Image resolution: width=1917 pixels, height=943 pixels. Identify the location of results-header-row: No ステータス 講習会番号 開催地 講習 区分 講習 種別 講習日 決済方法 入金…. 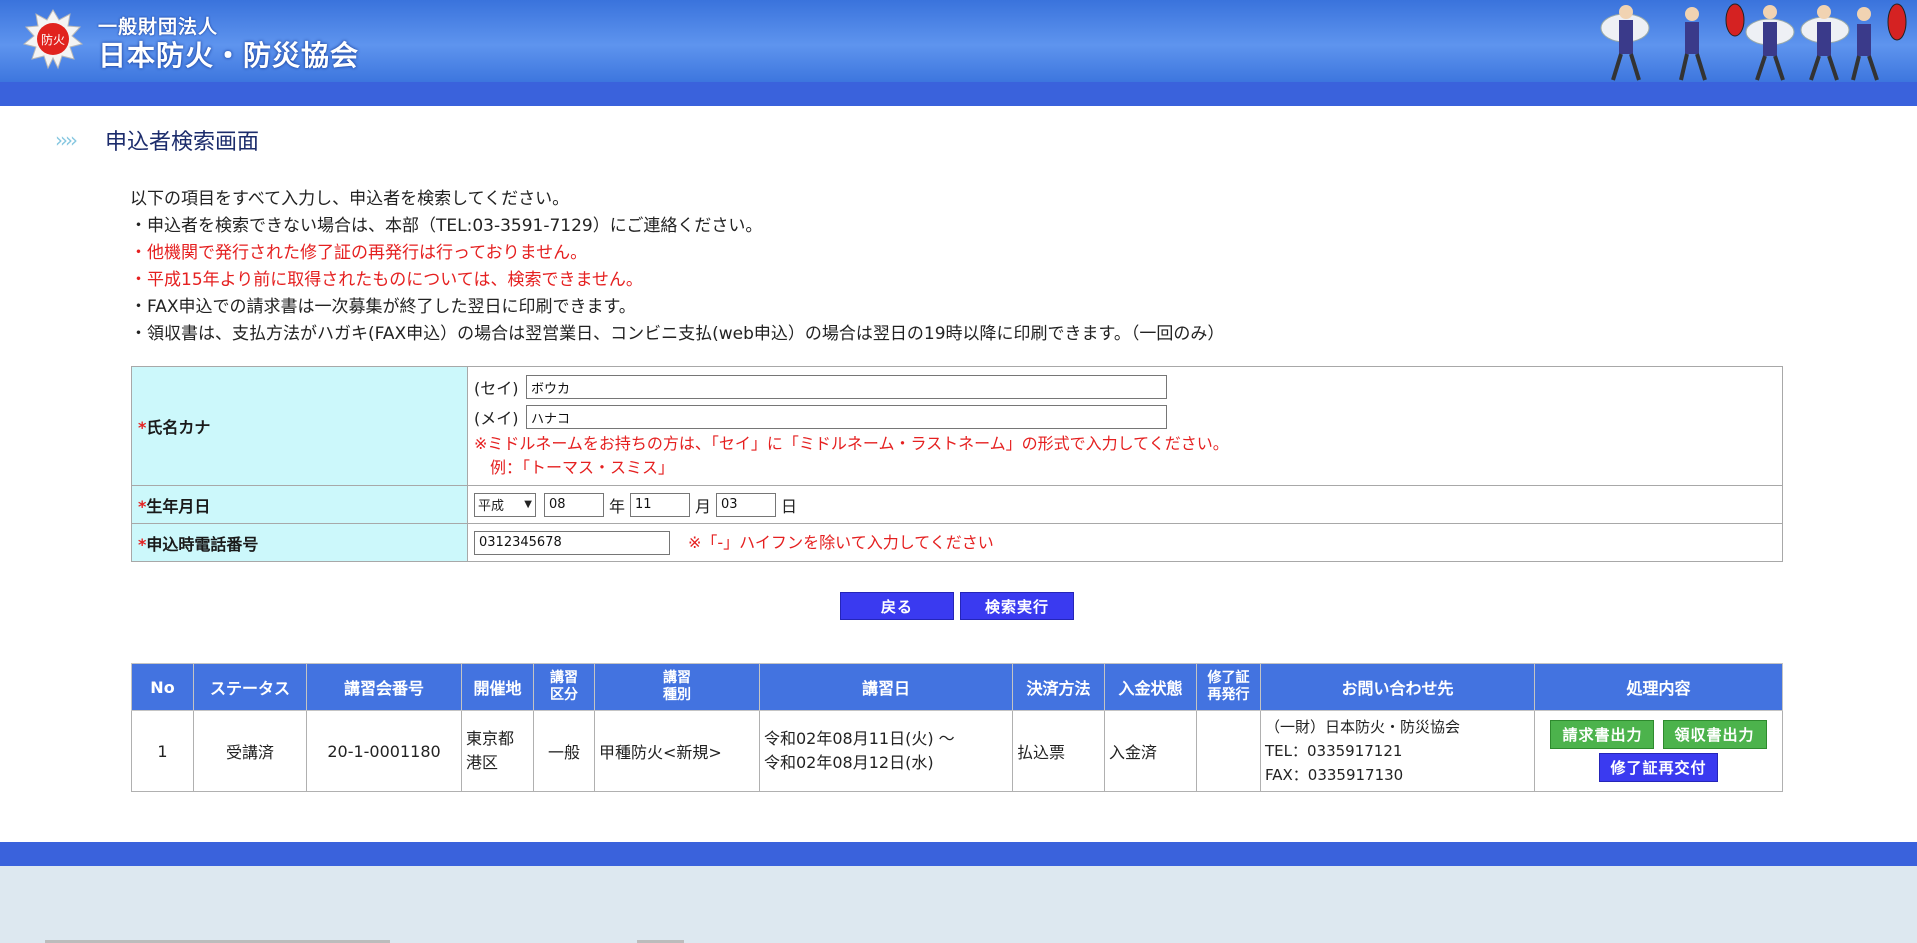
(957, 687).